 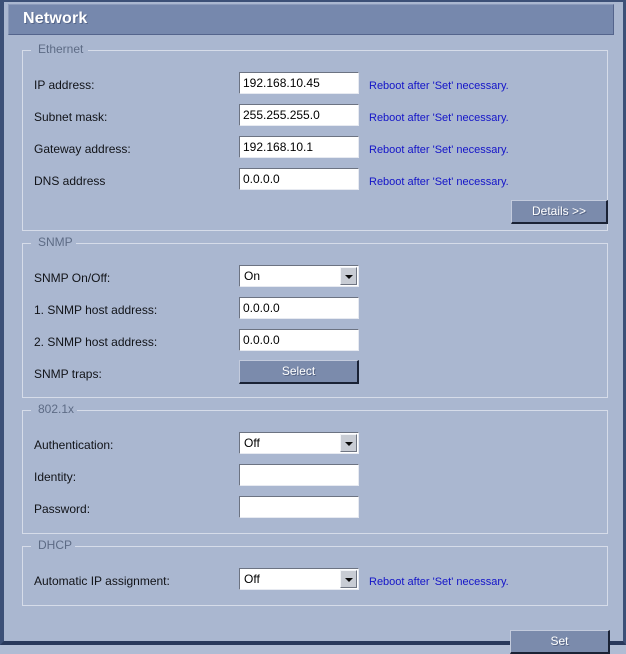 What do you see at coordinates (299, 179) in the screenshot?
I see `input-dns-address` at bounding box center [299, 179].